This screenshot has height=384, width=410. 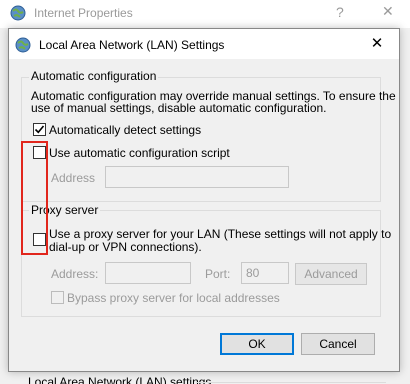 I want to click on automatic-configuration-heading: Automatic configuration, so click(x=94, y=76).